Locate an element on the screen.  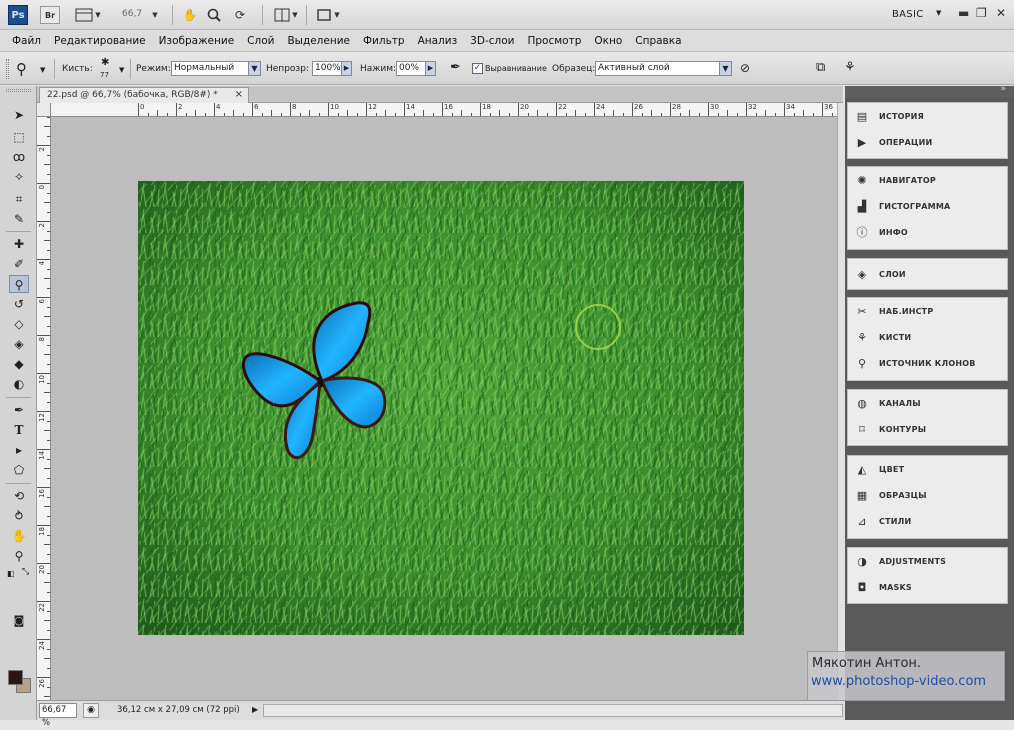
mode-select: Нормальный is located at coordinates (210, 68).